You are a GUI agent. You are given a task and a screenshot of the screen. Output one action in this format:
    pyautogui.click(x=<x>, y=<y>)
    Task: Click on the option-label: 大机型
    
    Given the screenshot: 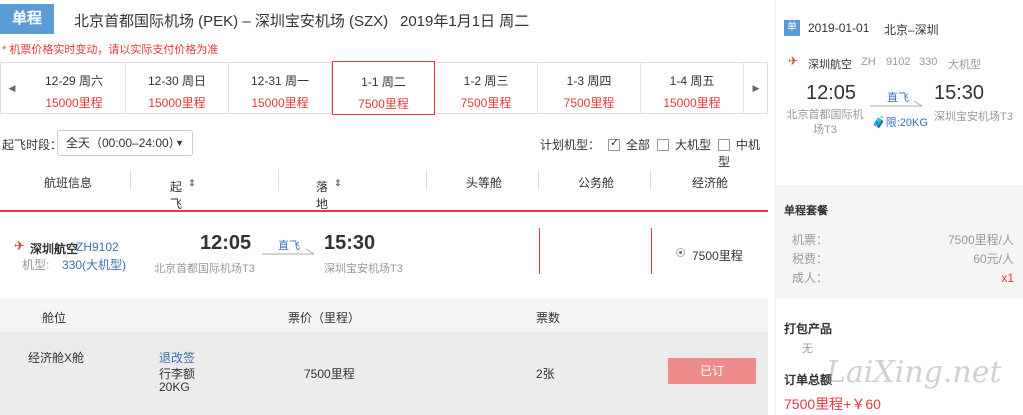 What is the action you would take?
    pyautogui.click(x=693, y=145)
    